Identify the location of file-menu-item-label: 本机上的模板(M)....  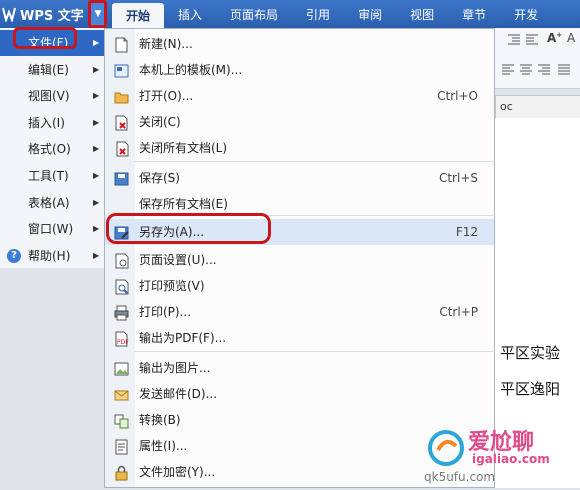
(191, 70).